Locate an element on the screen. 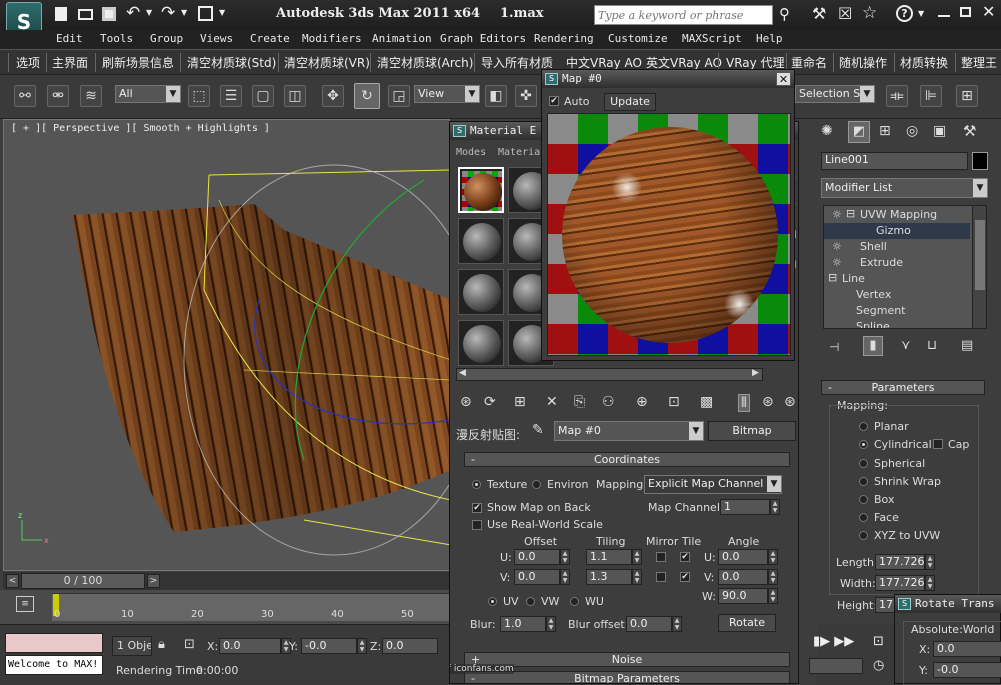 The width and height of the screenshot is (1001, 685). minimize-button is located at coordinates (944, 16).